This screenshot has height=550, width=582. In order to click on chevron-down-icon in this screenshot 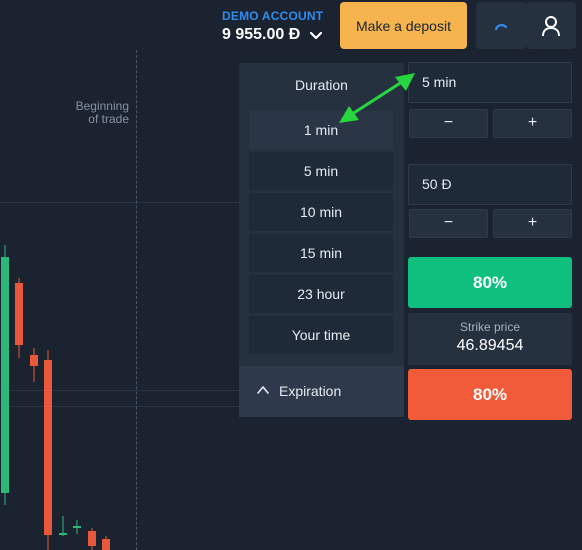, I will do `click(316, 36)`.